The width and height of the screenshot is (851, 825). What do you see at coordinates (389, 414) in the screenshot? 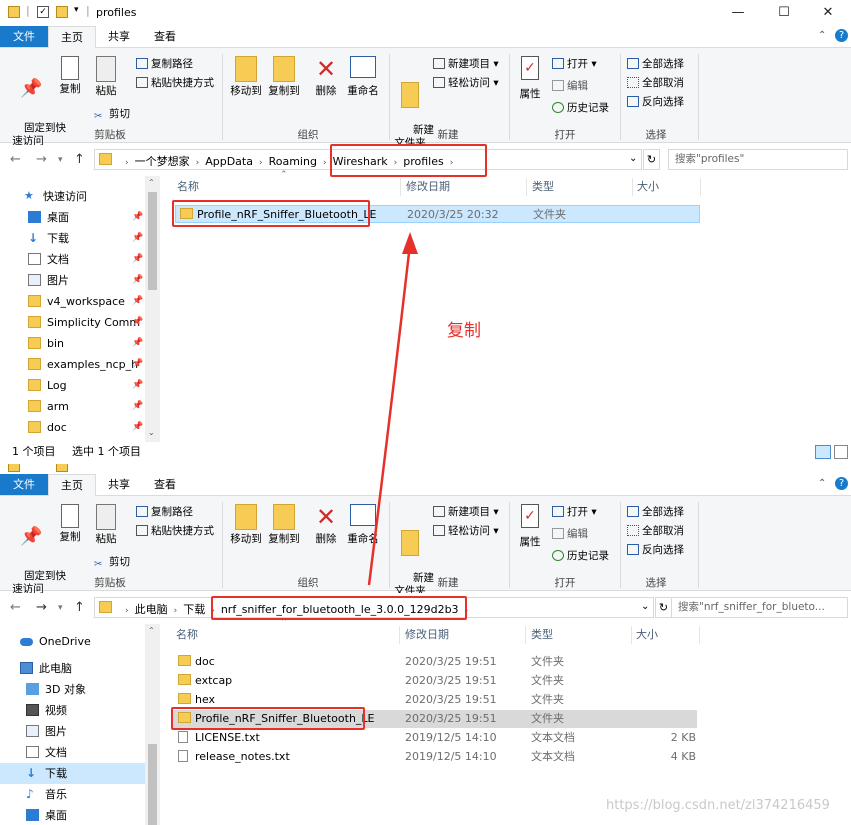
I see `arrow-shaft` at bounding box center [389, 414].